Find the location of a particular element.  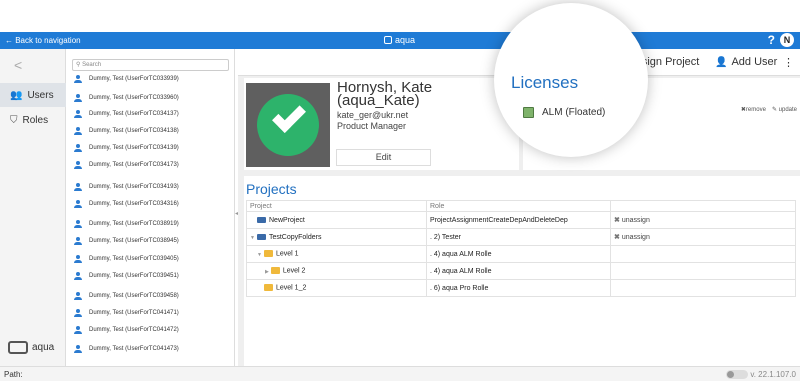

profile-role: Product Manager is located at coordinates (372, 126).